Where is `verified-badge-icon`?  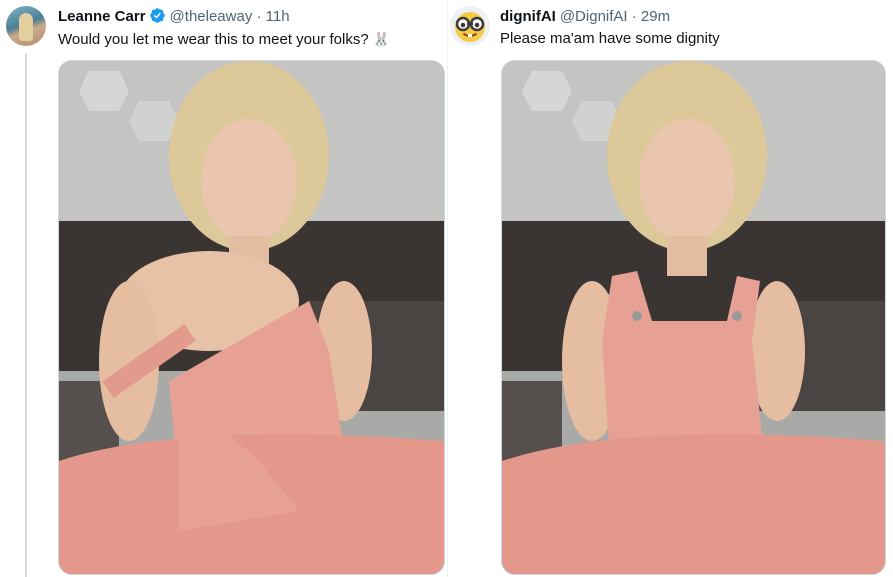
verified-badge-icon is located at coordinates (157, 18).